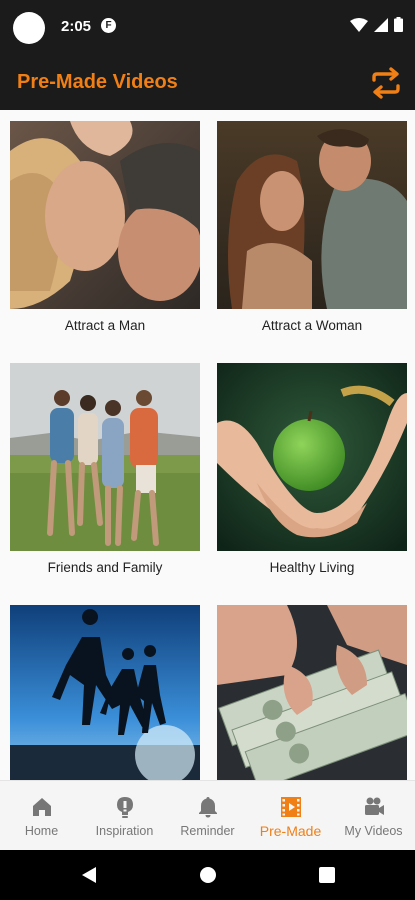 The image size is (415, 900). I want to click on battery-icon, so click(398, 24).